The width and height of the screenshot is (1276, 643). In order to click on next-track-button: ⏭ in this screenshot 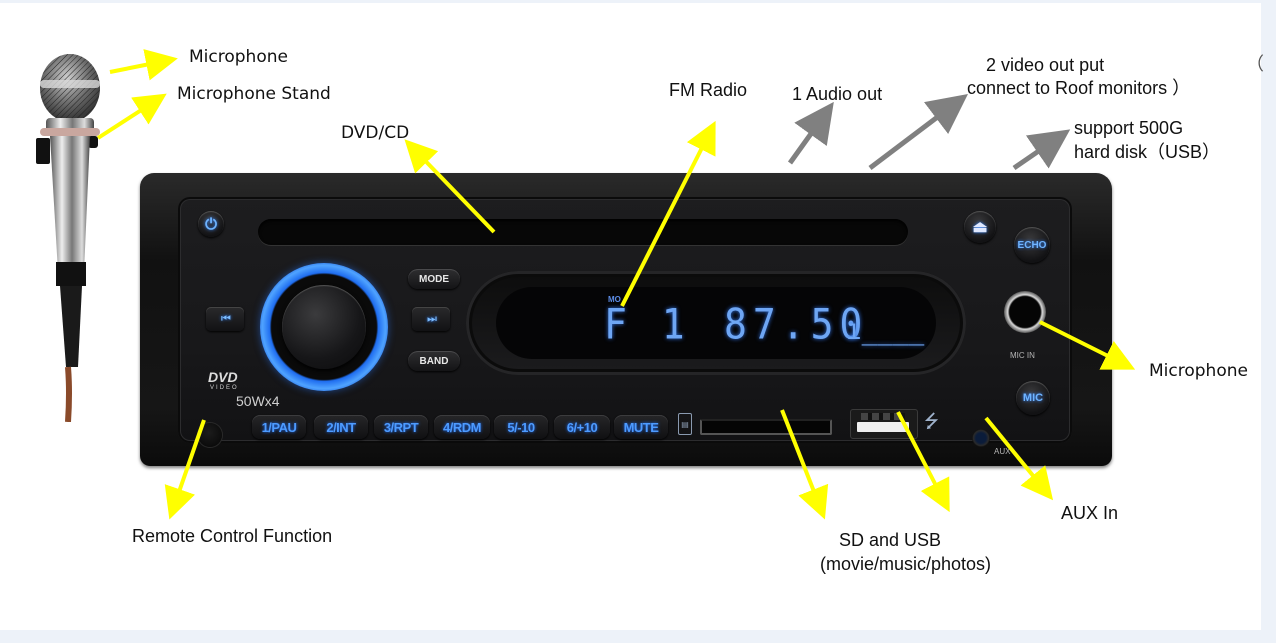, I will do `click(431, 319)`.